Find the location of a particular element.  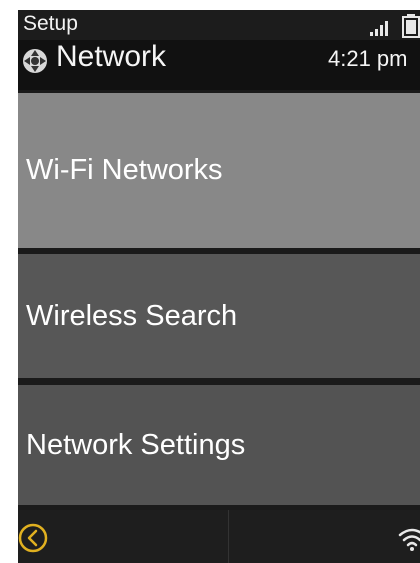

battery-icon is located at coordinates (411, 26).